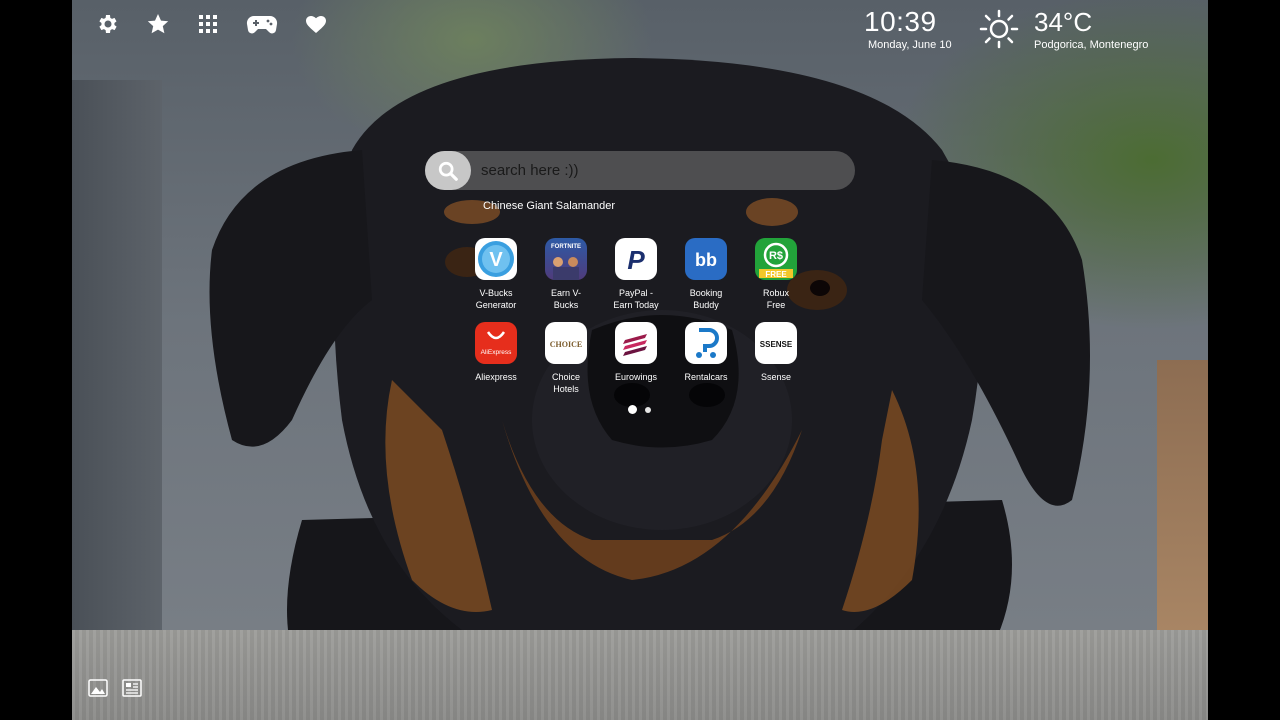 This screenshot has height=720, width=1280. Describe the element at coordinates (566, 247) in the screenshot. I see `svg-text: FORTNITE` at that location.